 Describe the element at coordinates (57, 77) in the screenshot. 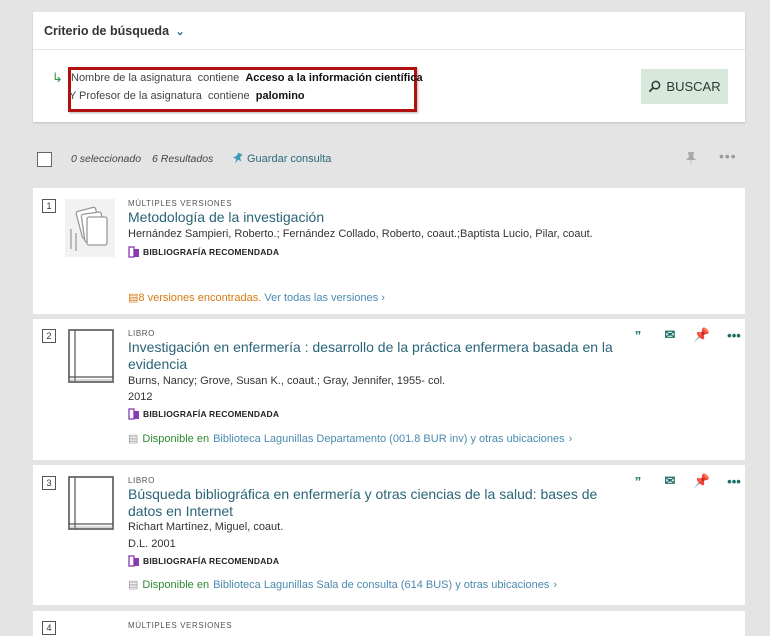

I see `arrow-icon: ↳` at that location.